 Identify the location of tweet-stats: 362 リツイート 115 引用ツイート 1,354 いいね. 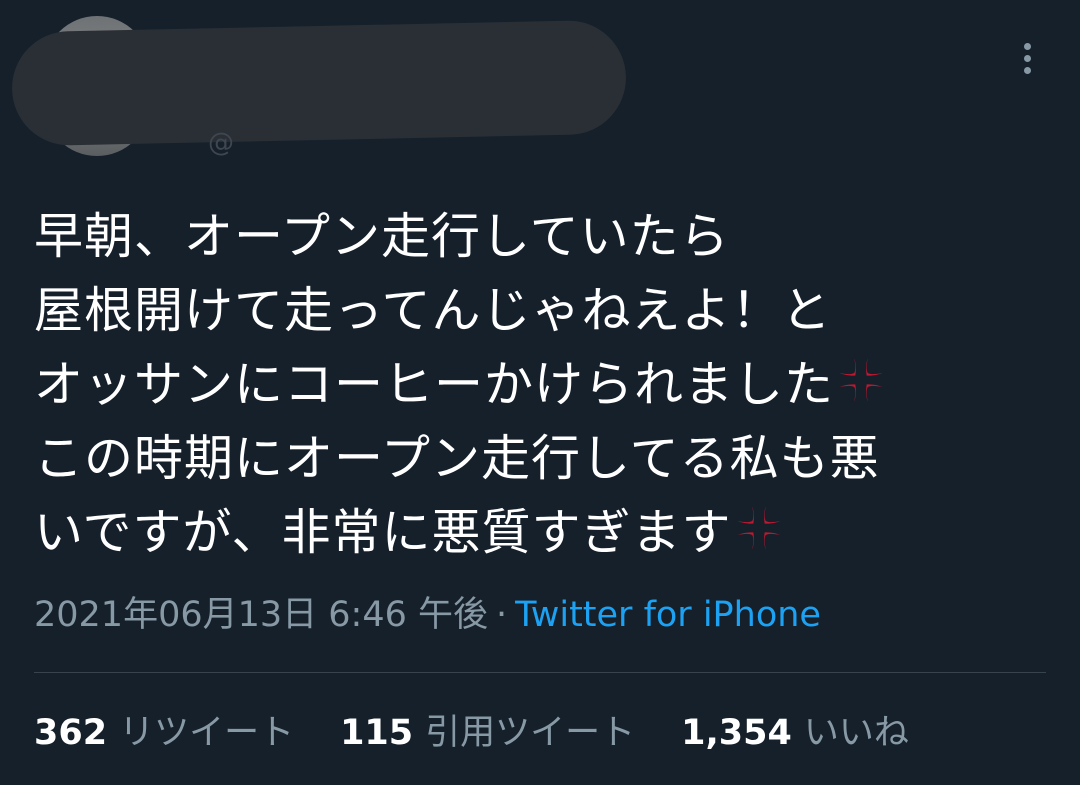
(494, 733).